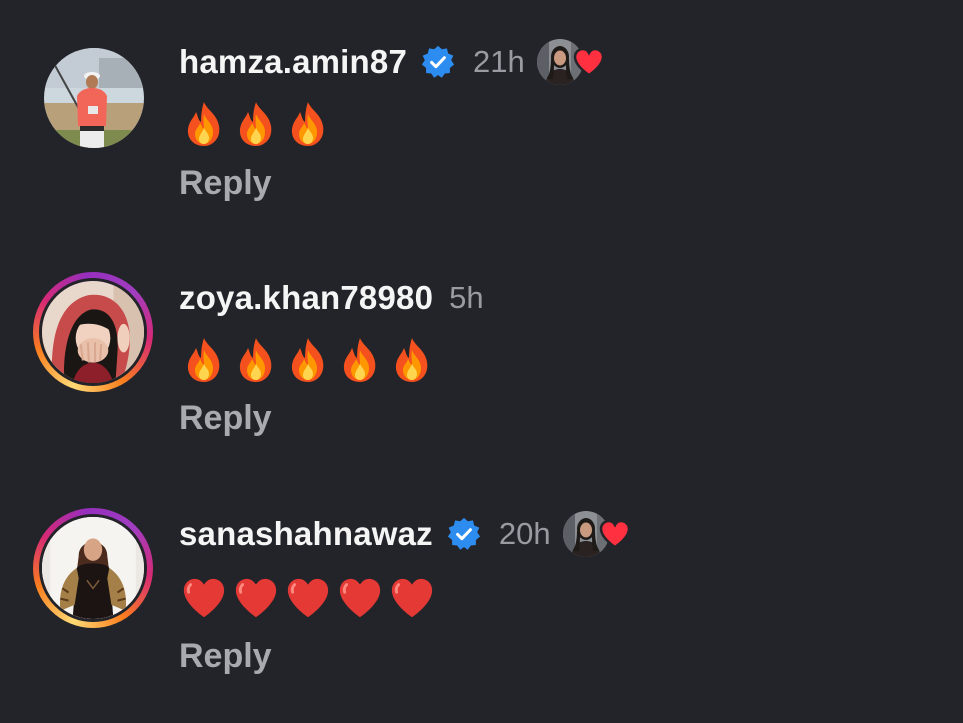 Image resolution: width=963 pixels, height=723 pixels. Describe the element at coordinates (524, 533) in the screenshot. I see `timestamp: 20h` at that location.